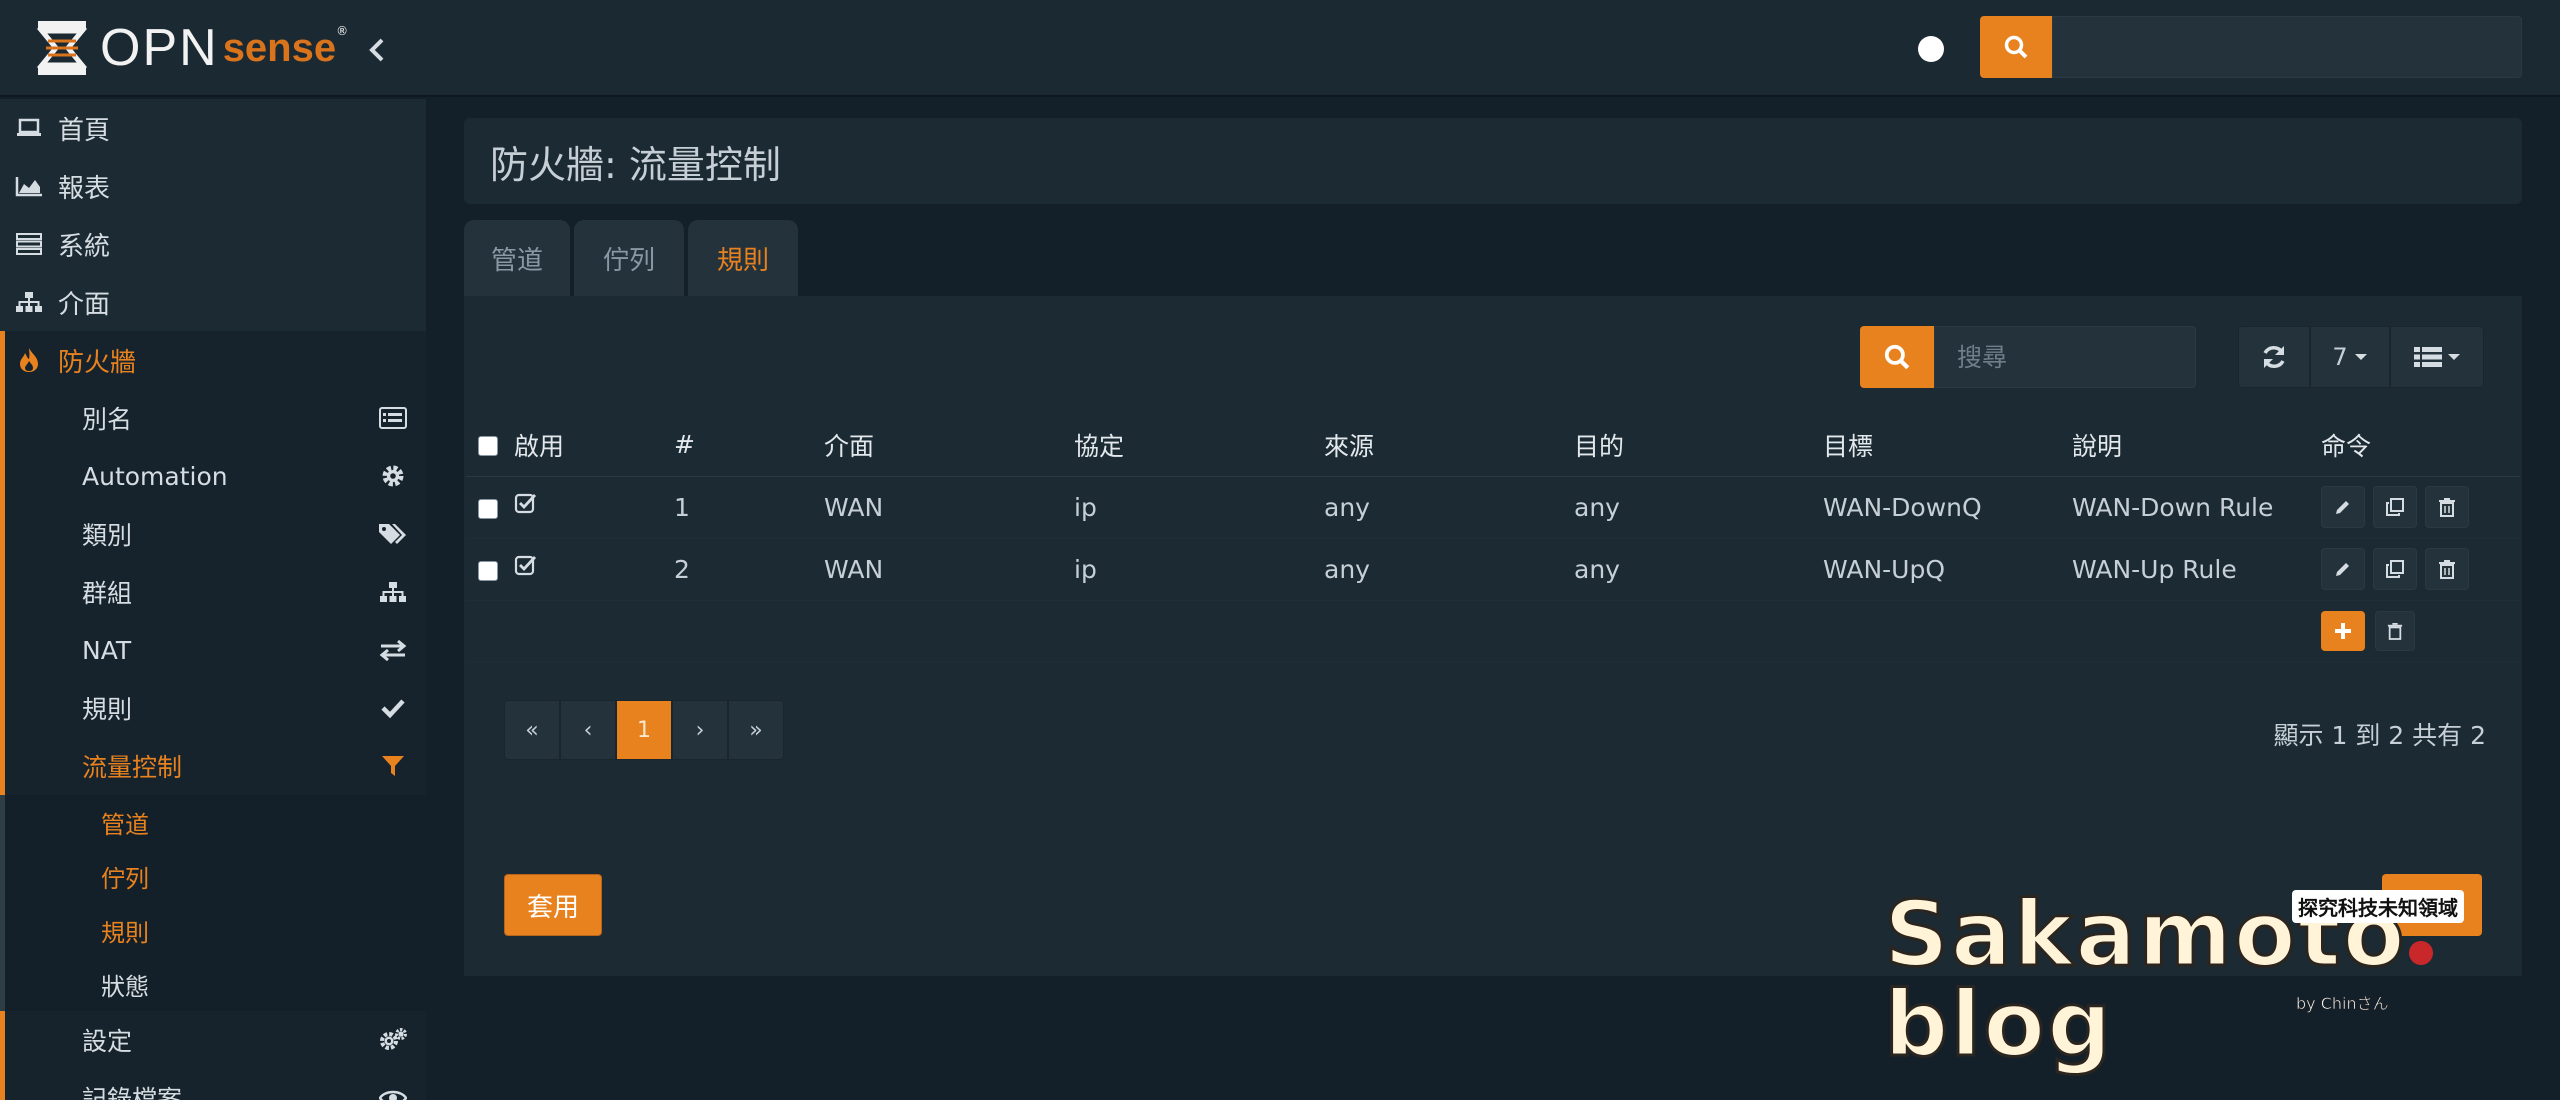 The height and width of the screenshot is (1100, 2560). I want to click on opnsense-logo-icon, so click(62, 48).